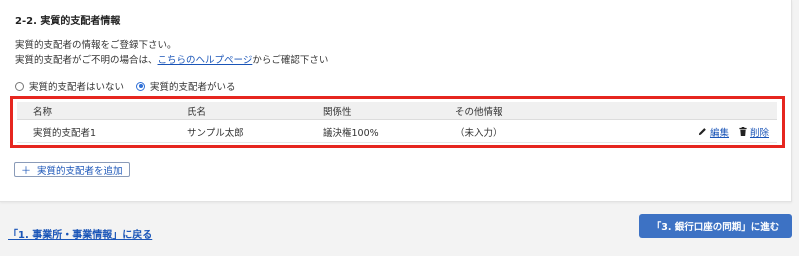 The image size is (799, 256). Describe the element at coordinates (743, 131) in the screenshot. I see `trash-icon` at that location.